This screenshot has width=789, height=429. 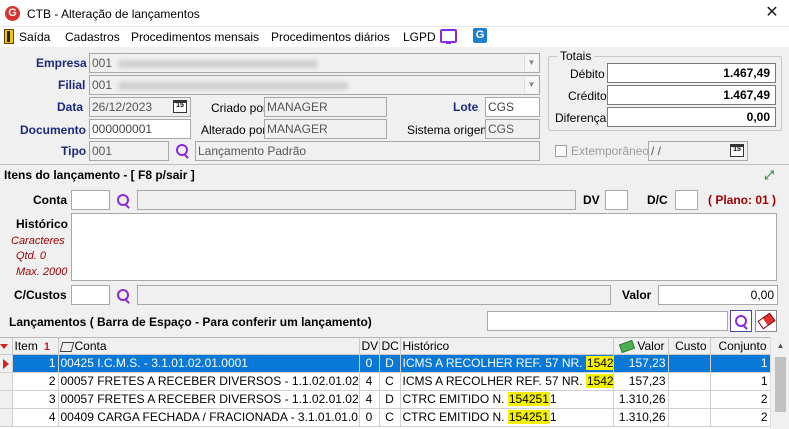 I want to click on menu-cadastros: Cadastros, so click(x=92, y=37).